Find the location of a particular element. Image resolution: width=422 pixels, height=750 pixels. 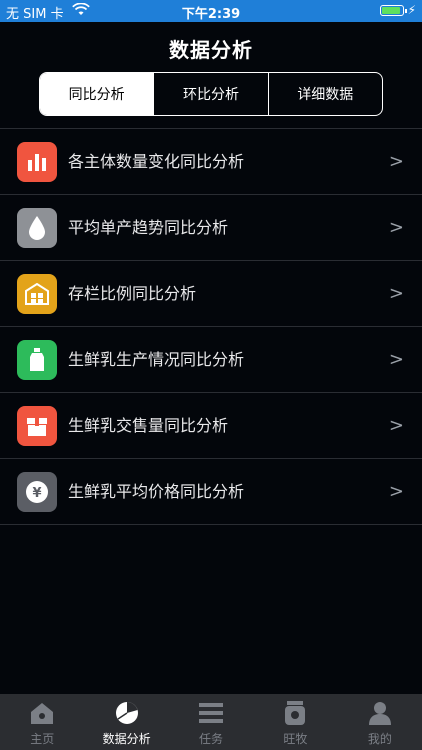

list-item-label: 生鲜乳生产情况同比分析 is located at coordinates (156, 359).